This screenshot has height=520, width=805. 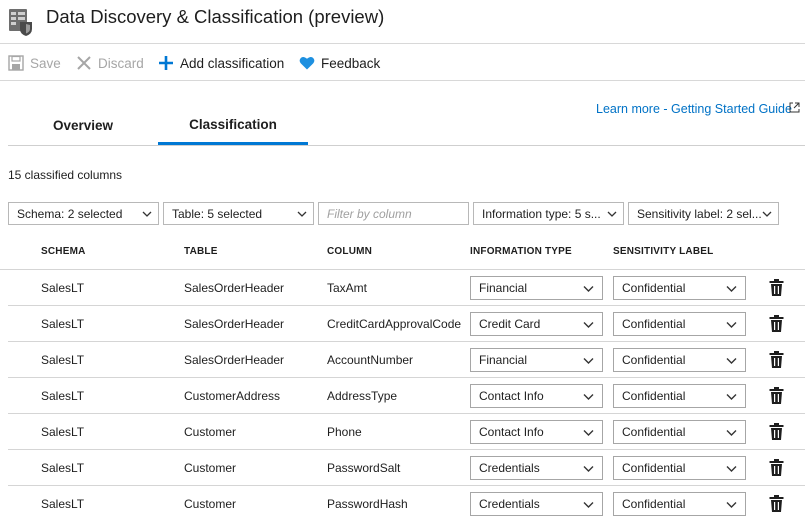 What do you see at coordinates (406, 126) in the screenshot?
I see `tab-strip: Overview Classification` at bounding box center [406, 126].